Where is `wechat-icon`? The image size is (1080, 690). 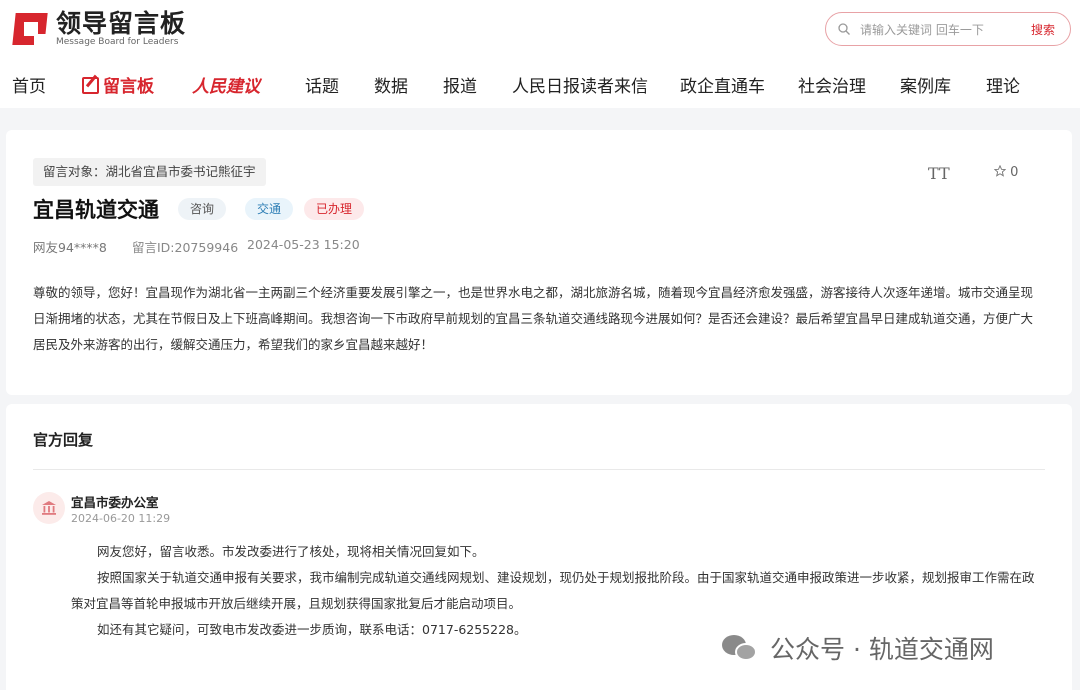
wechat-icon is located at coordinates (740, 648).